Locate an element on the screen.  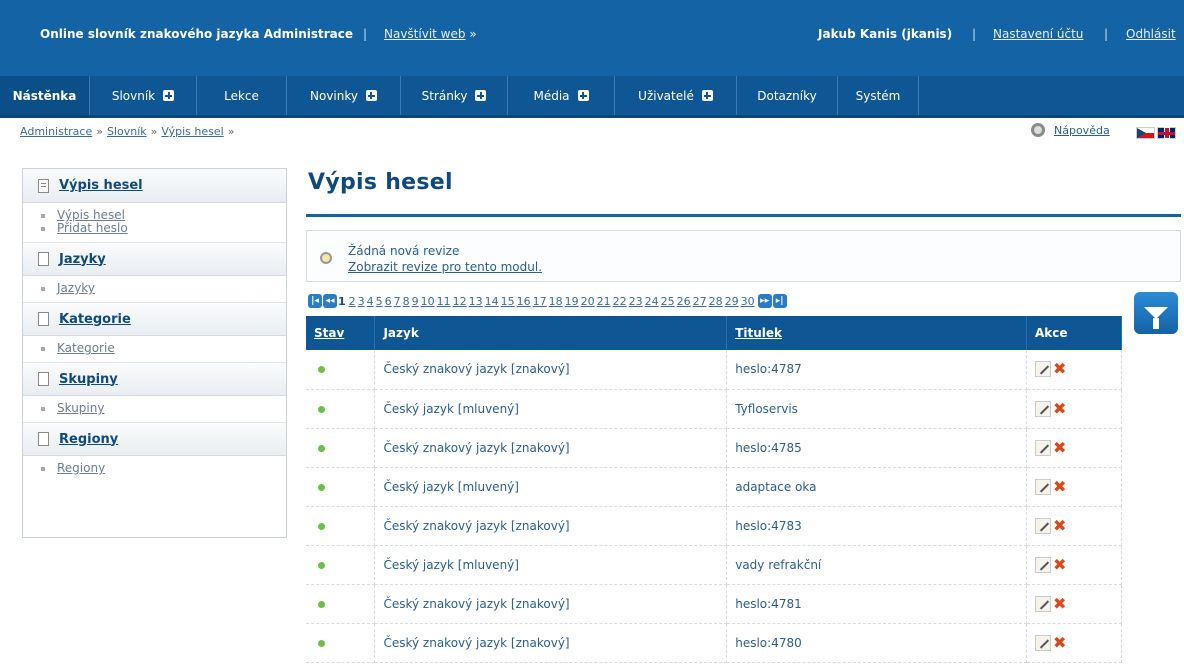
help-link: Nápověda is located at coordinates (1082, 130).